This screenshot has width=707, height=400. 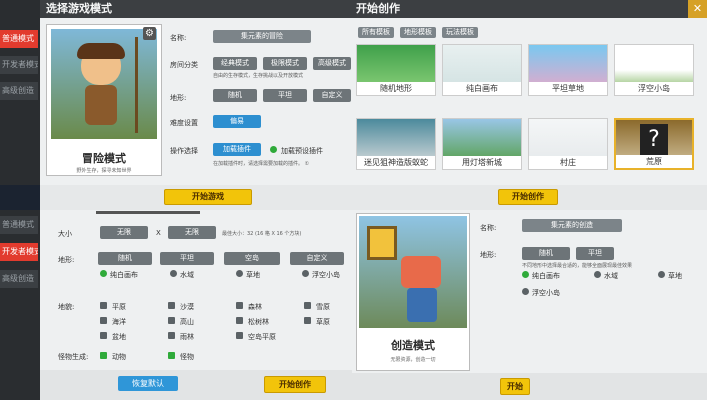 I want to click on adventure-card-title: 冒险模式, so click(x=104, y=158).